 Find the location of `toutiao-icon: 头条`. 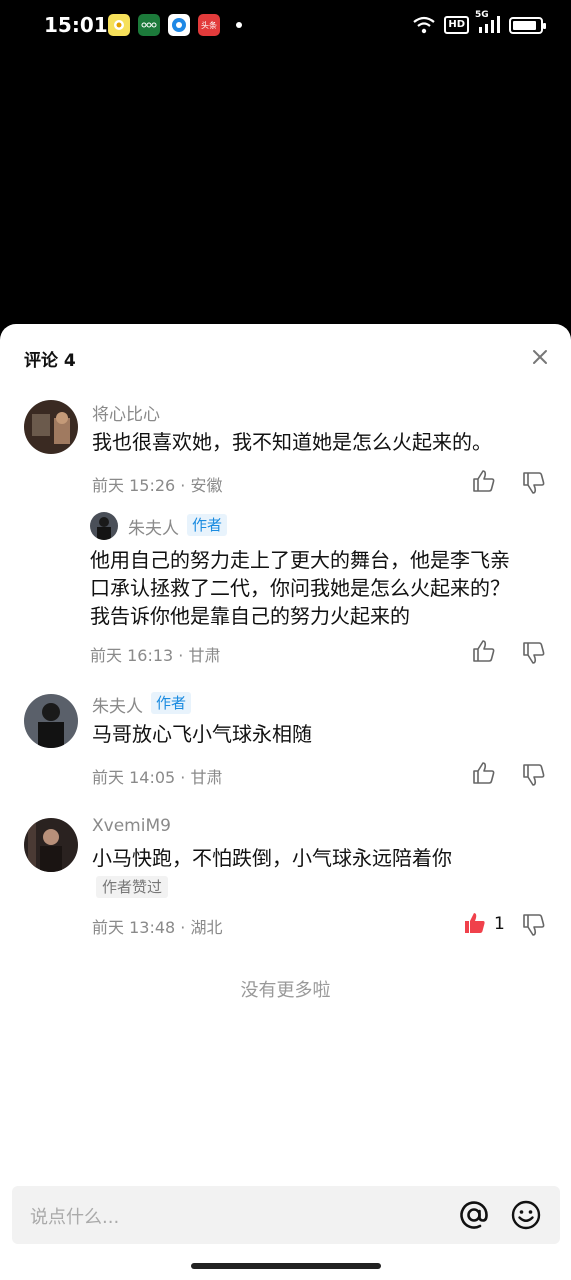

toutiao-icon: 头条 is located at coordinates (209, 25).